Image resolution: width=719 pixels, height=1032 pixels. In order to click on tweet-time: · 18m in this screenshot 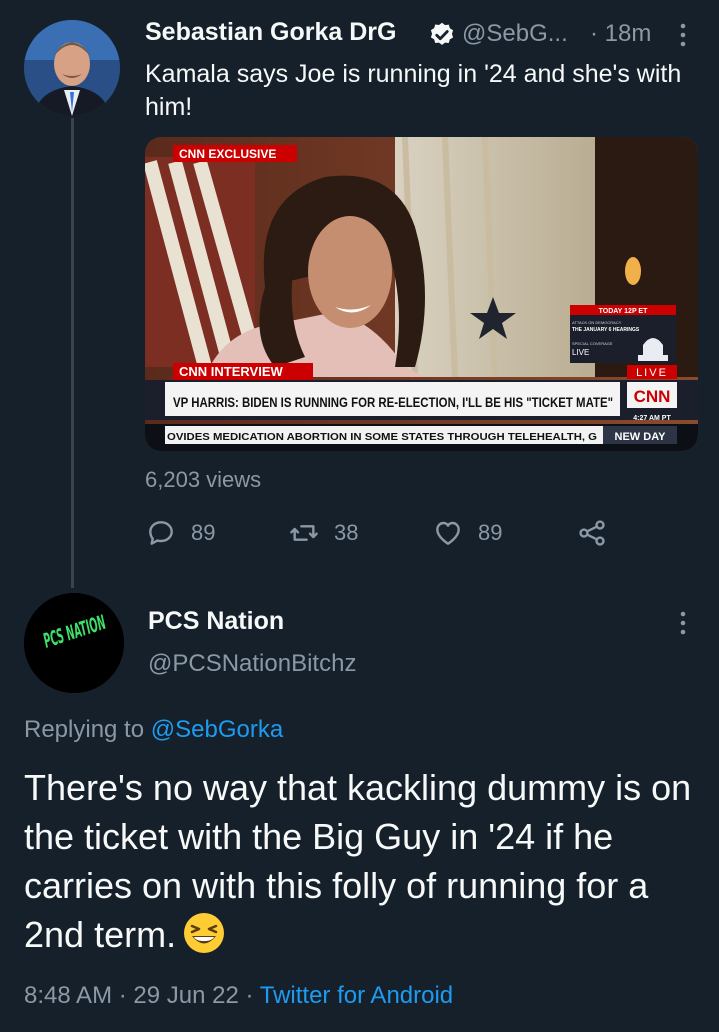, I will do `click(620, 34)`.